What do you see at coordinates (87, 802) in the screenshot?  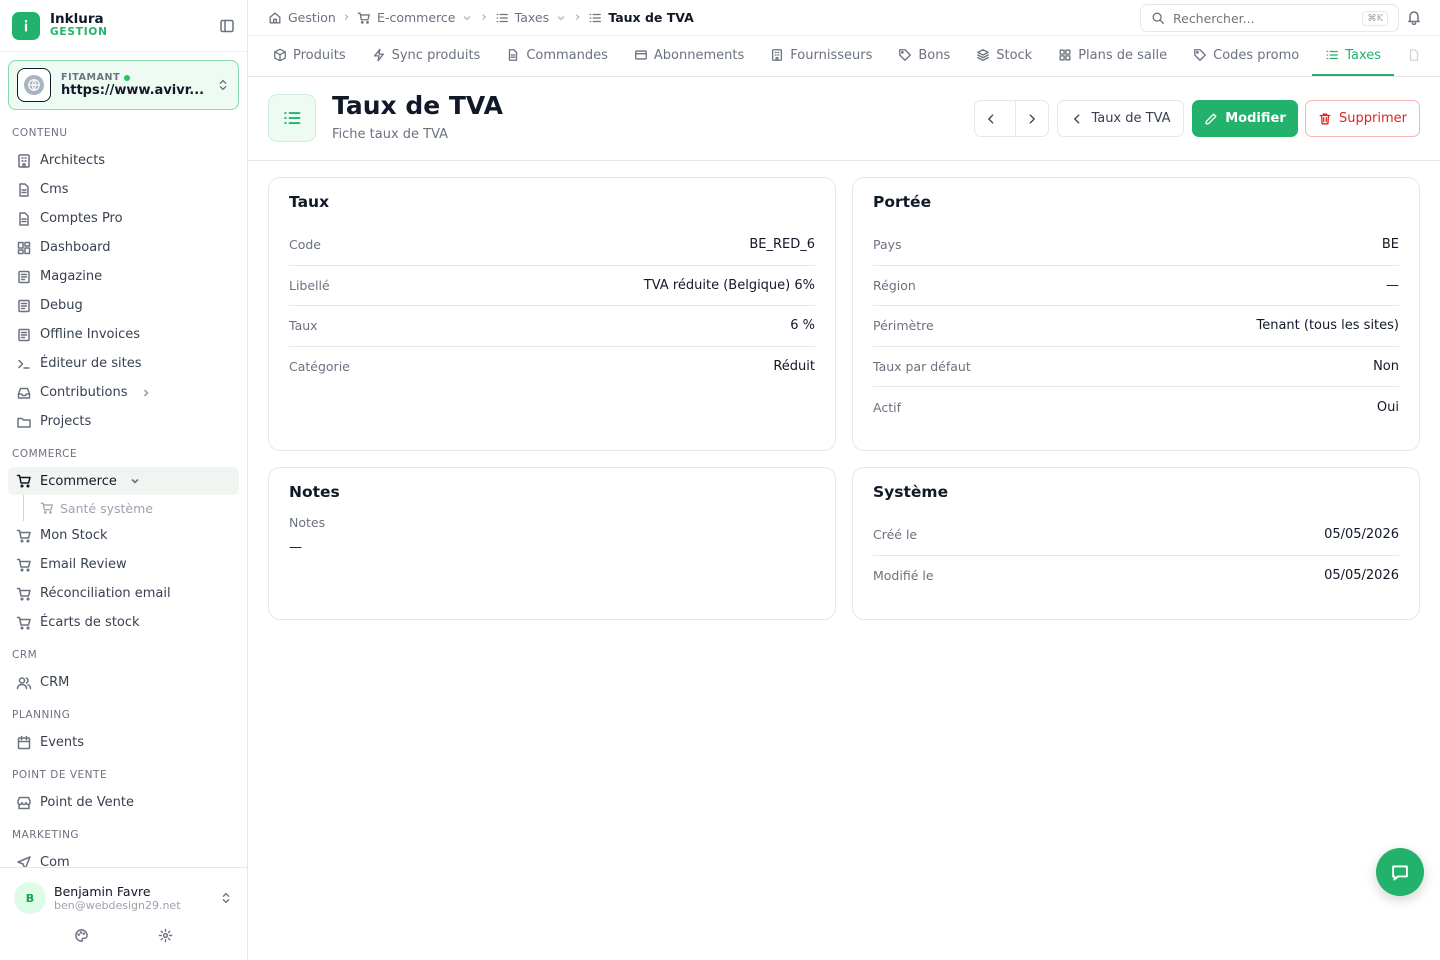 I see `sidebar-item-label: Point de Vente` at bounding box center [87, 802].